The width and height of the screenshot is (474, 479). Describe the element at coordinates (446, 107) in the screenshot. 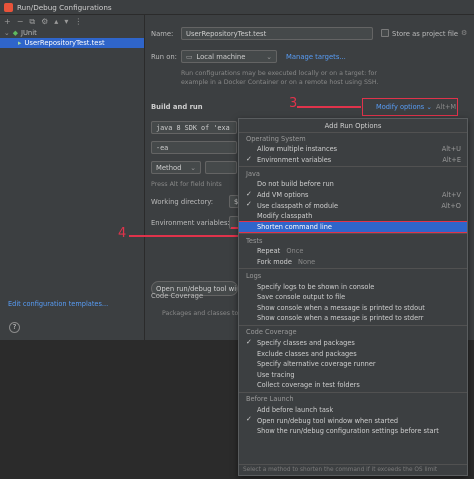

I see `modify-options-shortcut: Alt+M` at that location.